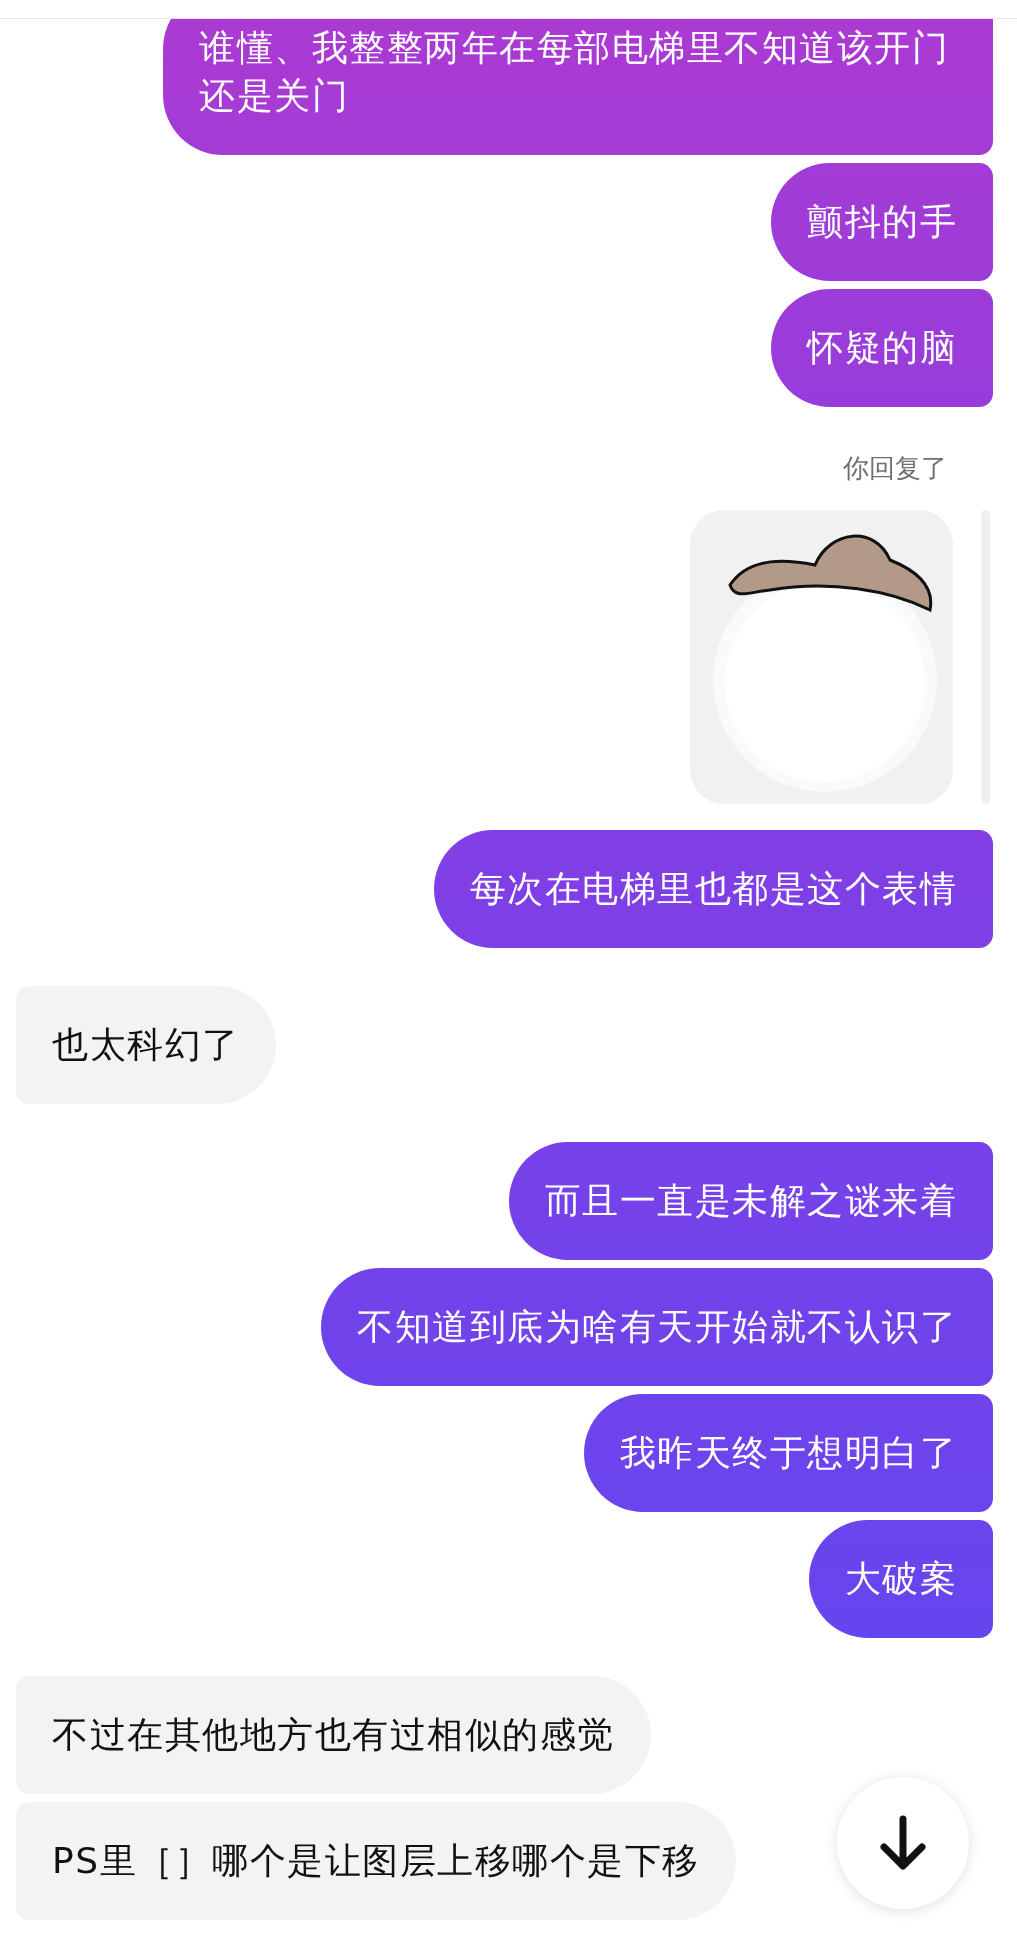 The image size is (1017, 1959). Describe the element at coordinates (882, 348) in the screenshot. I see `sent-message: 怀疑的脑` at that location.